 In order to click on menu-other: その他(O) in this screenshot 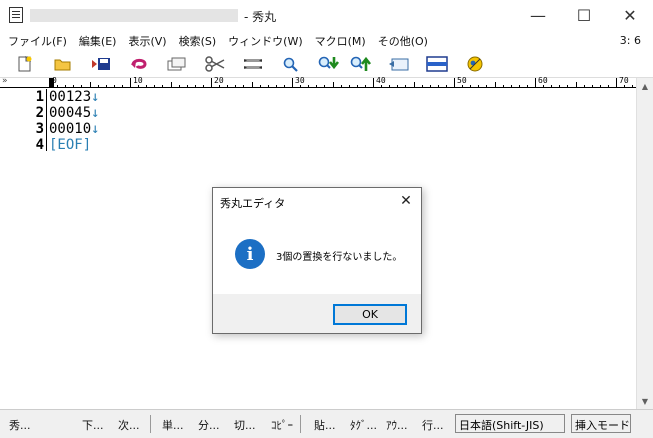, I will do `click(403, 41)`.